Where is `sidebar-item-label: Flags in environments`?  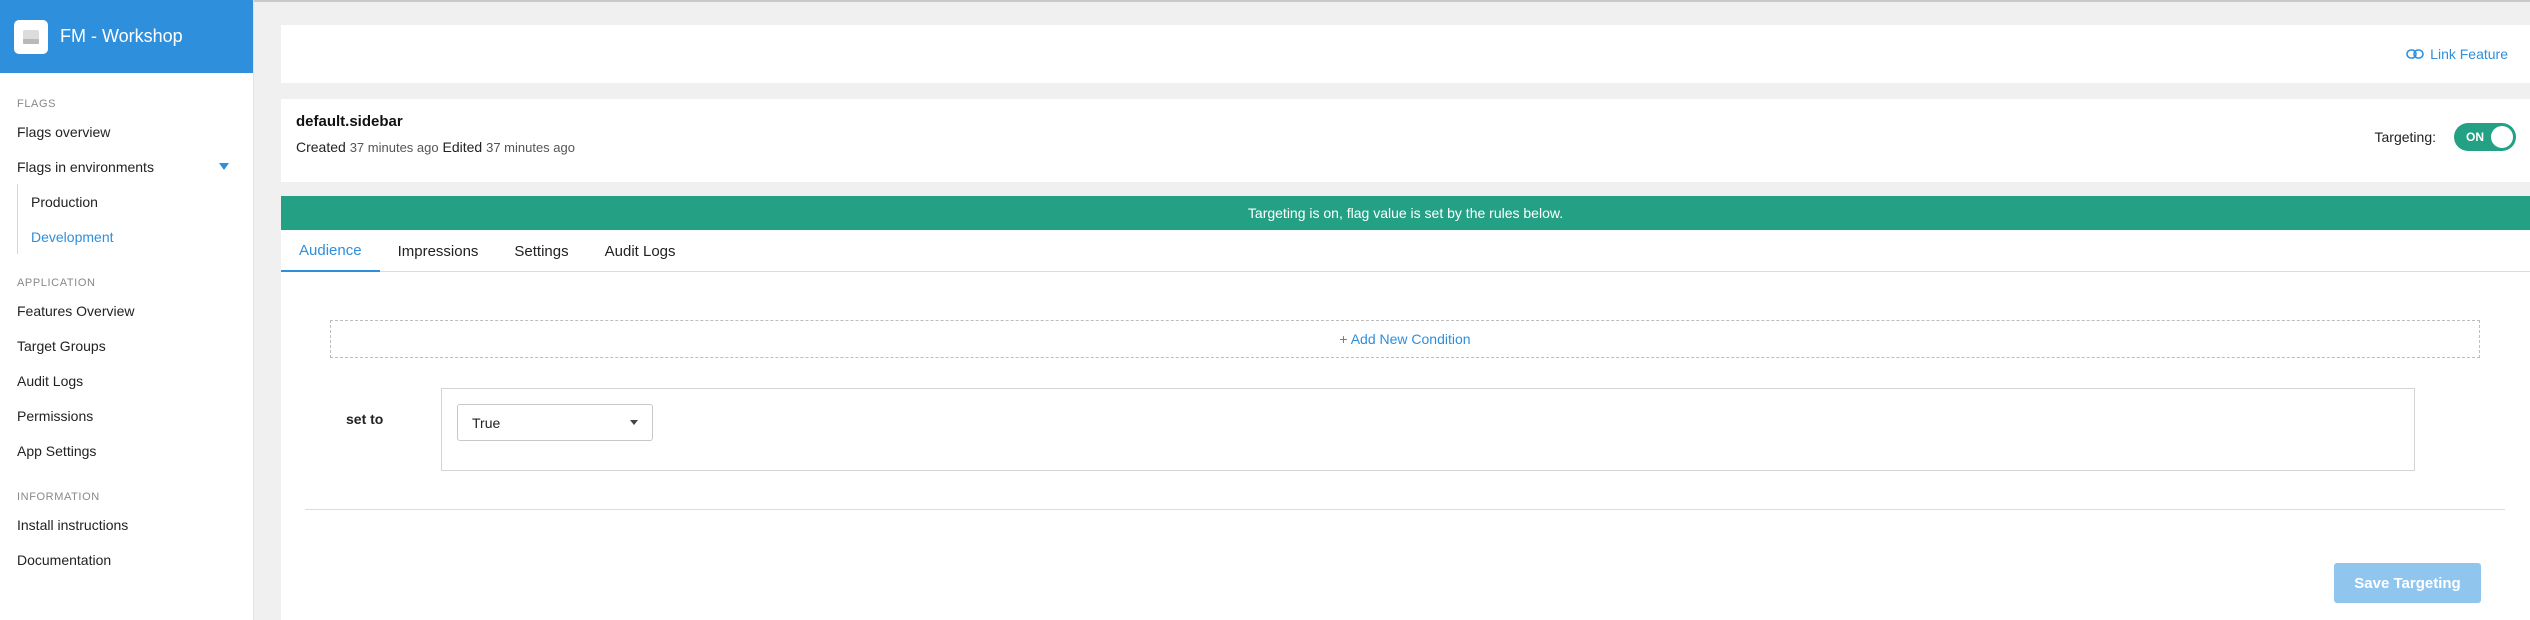 sidebar-item-label: Flags in environments is located at coordinates (85, 166).